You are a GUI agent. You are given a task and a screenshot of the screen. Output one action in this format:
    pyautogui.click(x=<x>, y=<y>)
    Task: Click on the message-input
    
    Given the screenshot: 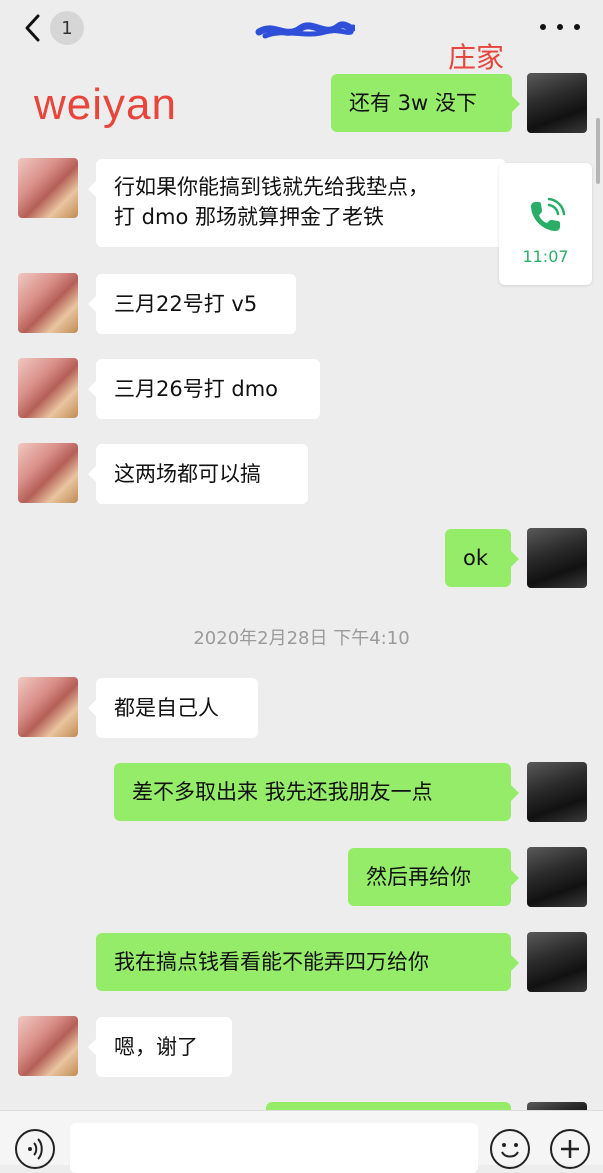 What is the action you would take?
    pyautogui.click(x=274, y=1148)
    